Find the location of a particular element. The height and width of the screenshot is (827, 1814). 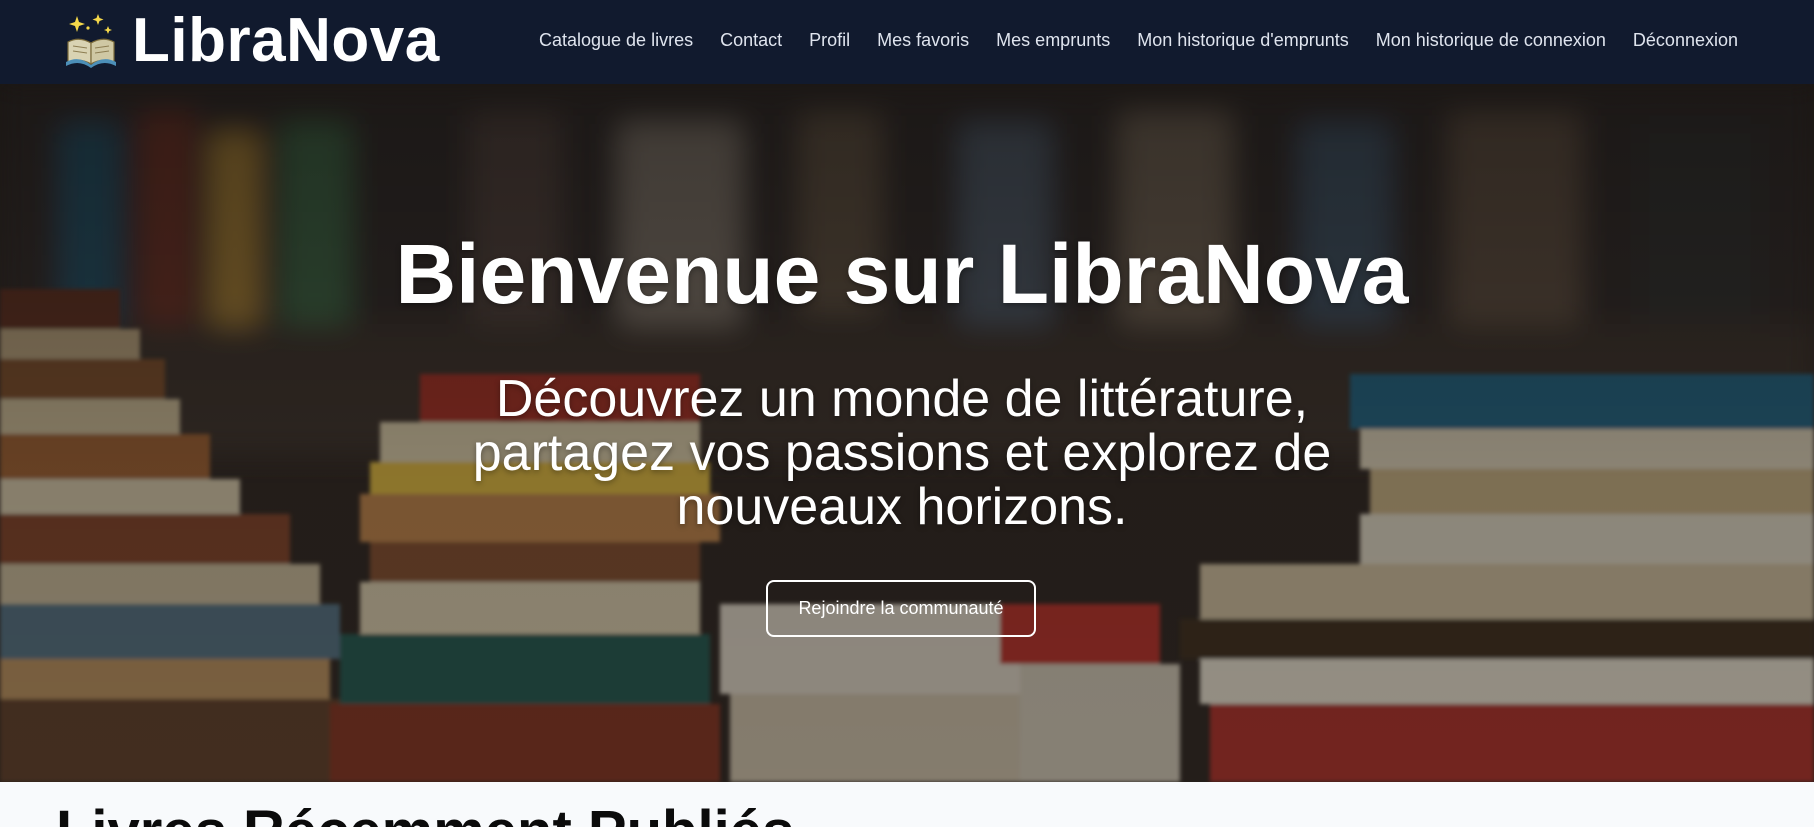

nav-link-historique-emprunts: Mon historique d'emprunts is located at coordinates (1243, 40).